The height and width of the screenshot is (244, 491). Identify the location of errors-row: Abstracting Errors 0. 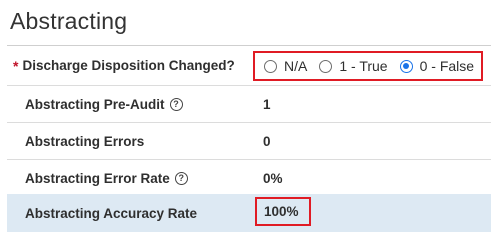
(249, 141).